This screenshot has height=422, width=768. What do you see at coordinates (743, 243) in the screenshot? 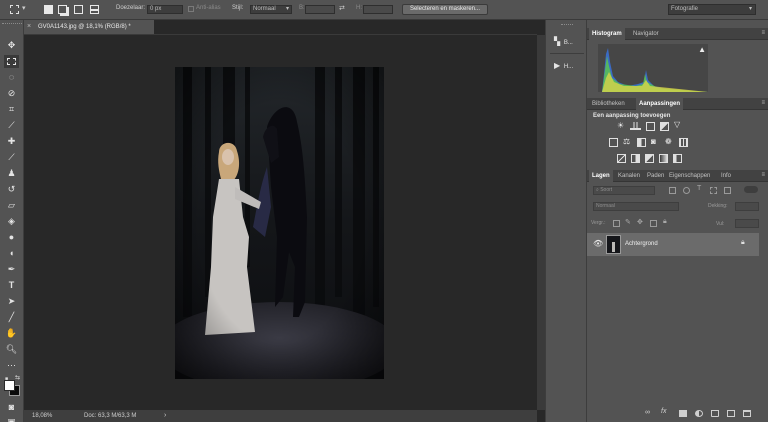
I see `lock-icon: 🔒︎` at bounding box center [743, 243].